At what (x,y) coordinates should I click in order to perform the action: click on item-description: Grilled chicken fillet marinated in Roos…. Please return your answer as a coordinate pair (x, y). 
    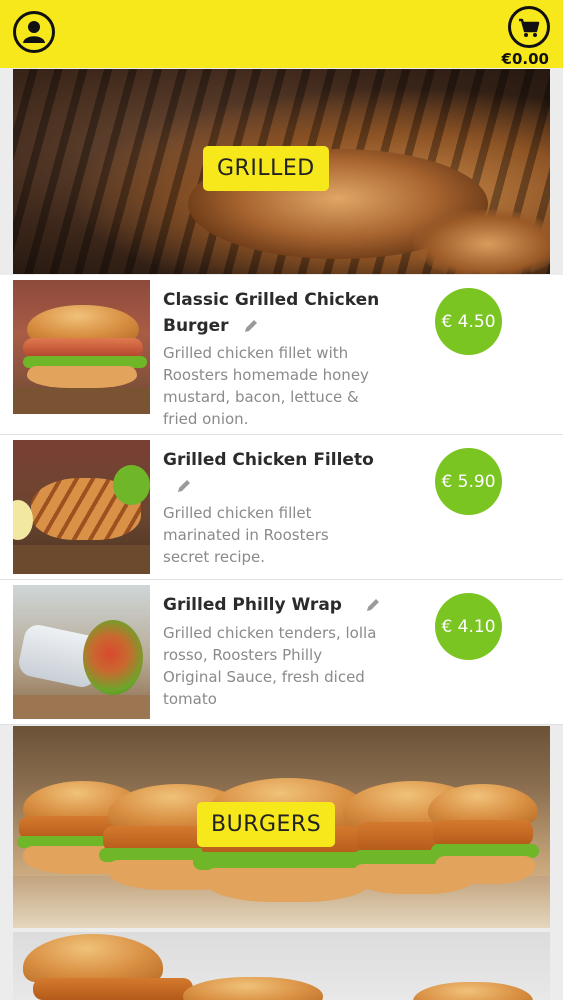
    Looking at the image, I should click on (246, 535).